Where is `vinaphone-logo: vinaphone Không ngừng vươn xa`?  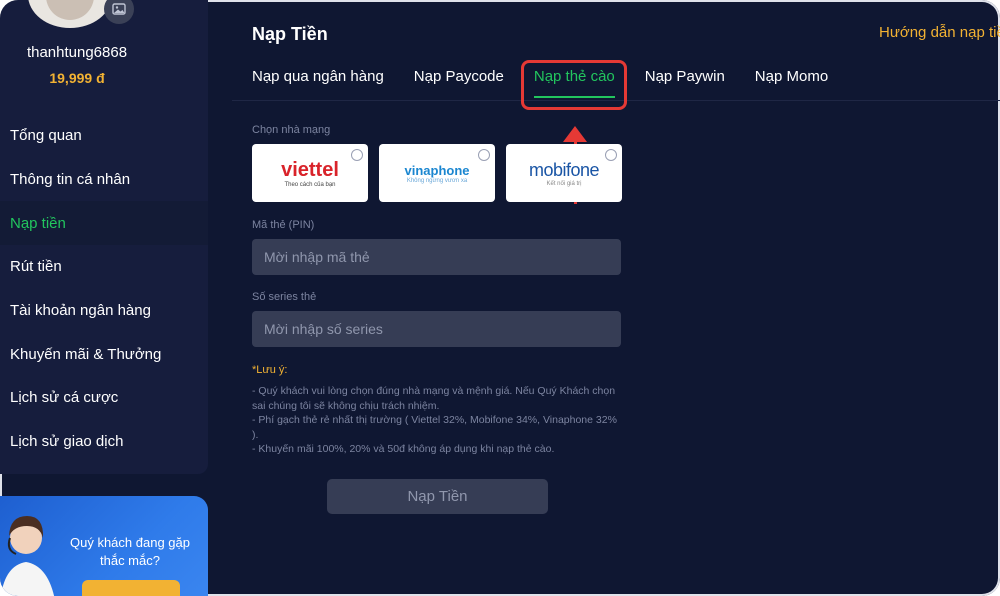
vinaphone-logo: vinaphone Không ngừng vươn xa is located at coordinates (437, 173).